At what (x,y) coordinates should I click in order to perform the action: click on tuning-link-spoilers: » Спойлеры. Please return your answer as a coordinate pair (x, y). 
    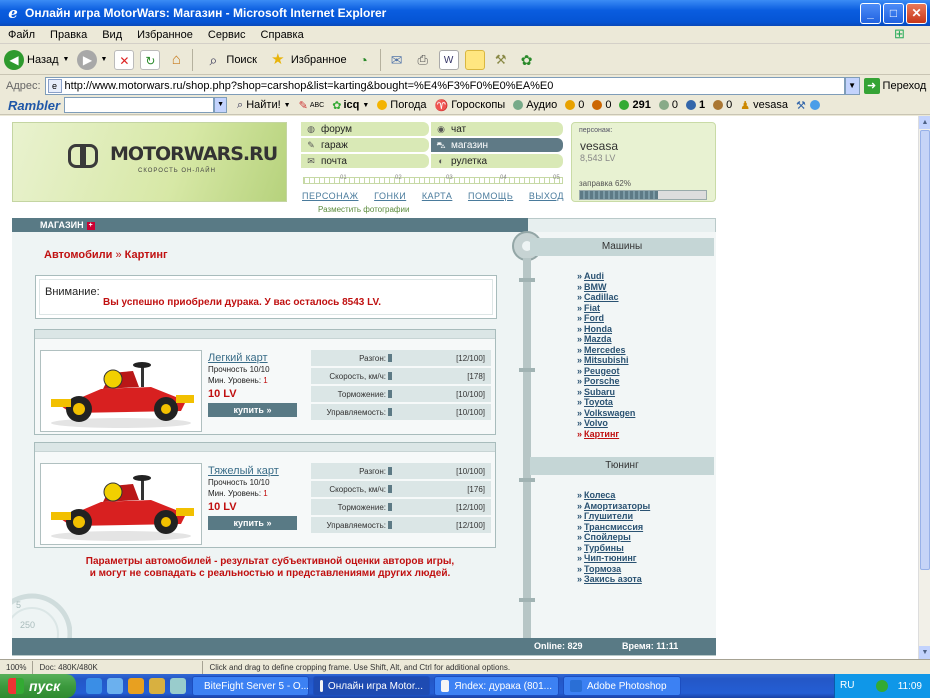
    Looking at the image, I should click on (613, 537).